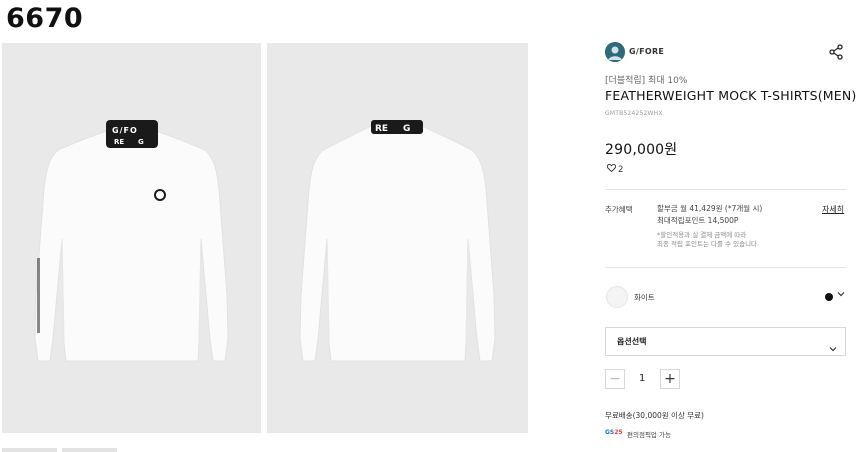 The width and height of the screenshot is (860, 452). What do you see at coordinates (619, 209) in the screenshot?
I see `benefit-label: 추가혜택` at bounding box center [619, 209].